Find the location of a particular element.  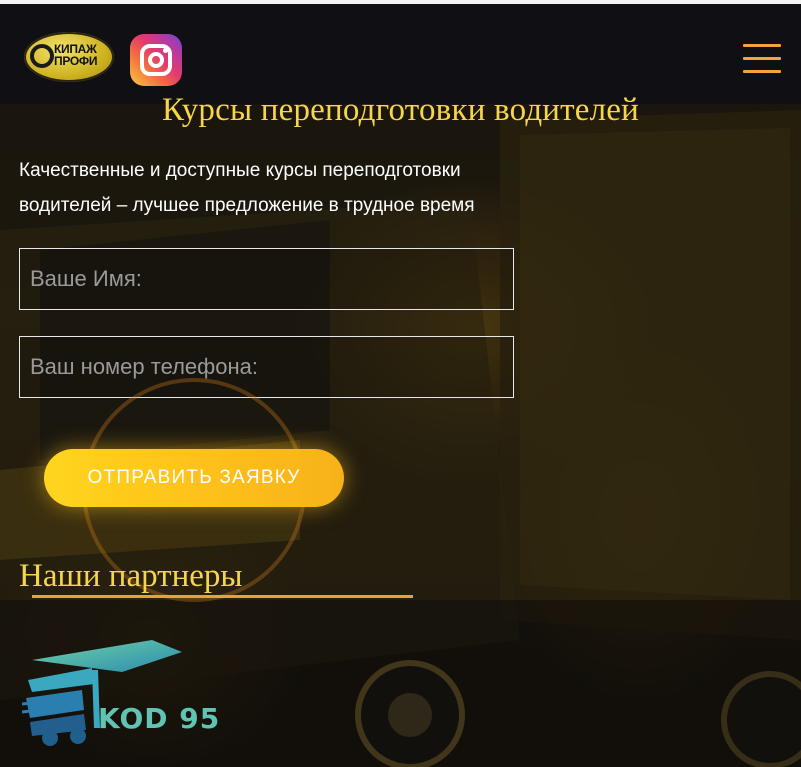

name-input is located at coordinates (266, 279).